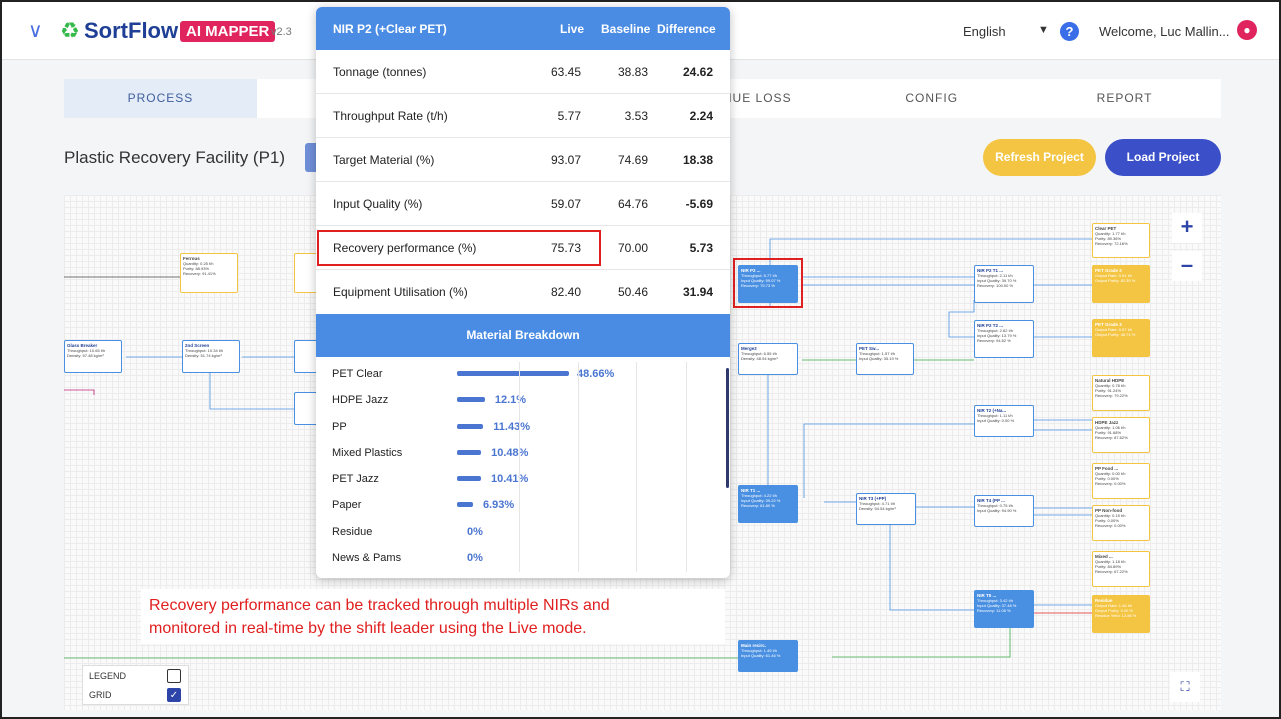 The height and width of the screenshot is (719, 1281). Describe the element at coordinates (994, 610) in the screenshot. I see `node-line: Recovery: 11.08 %` at that location.